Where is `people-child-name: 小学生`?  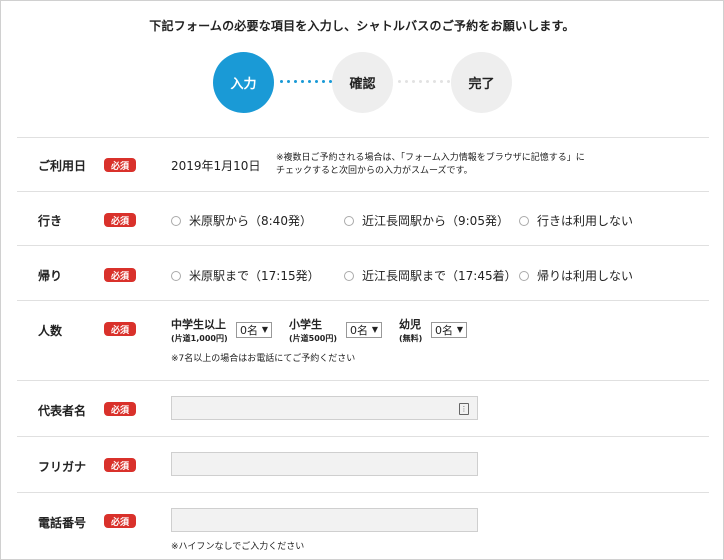
people-child-name: 小学生 is located at coordinates (305, 324).